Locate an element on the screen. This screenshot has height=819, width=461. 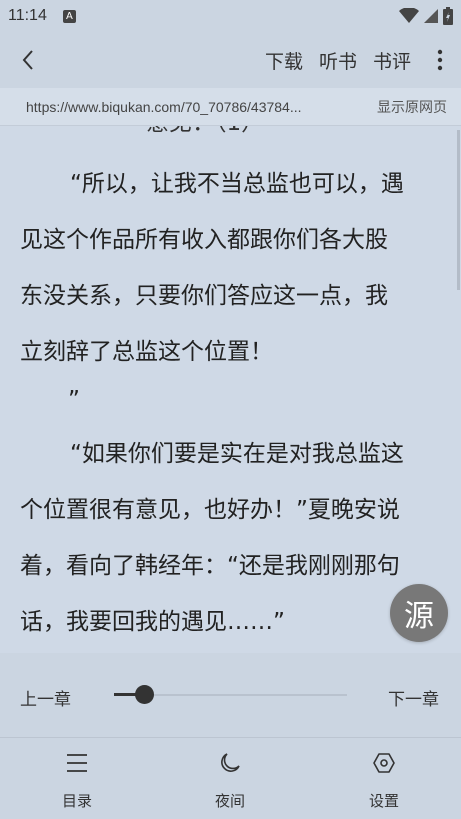
menu-list-icon is located at coordinates (77, 763).